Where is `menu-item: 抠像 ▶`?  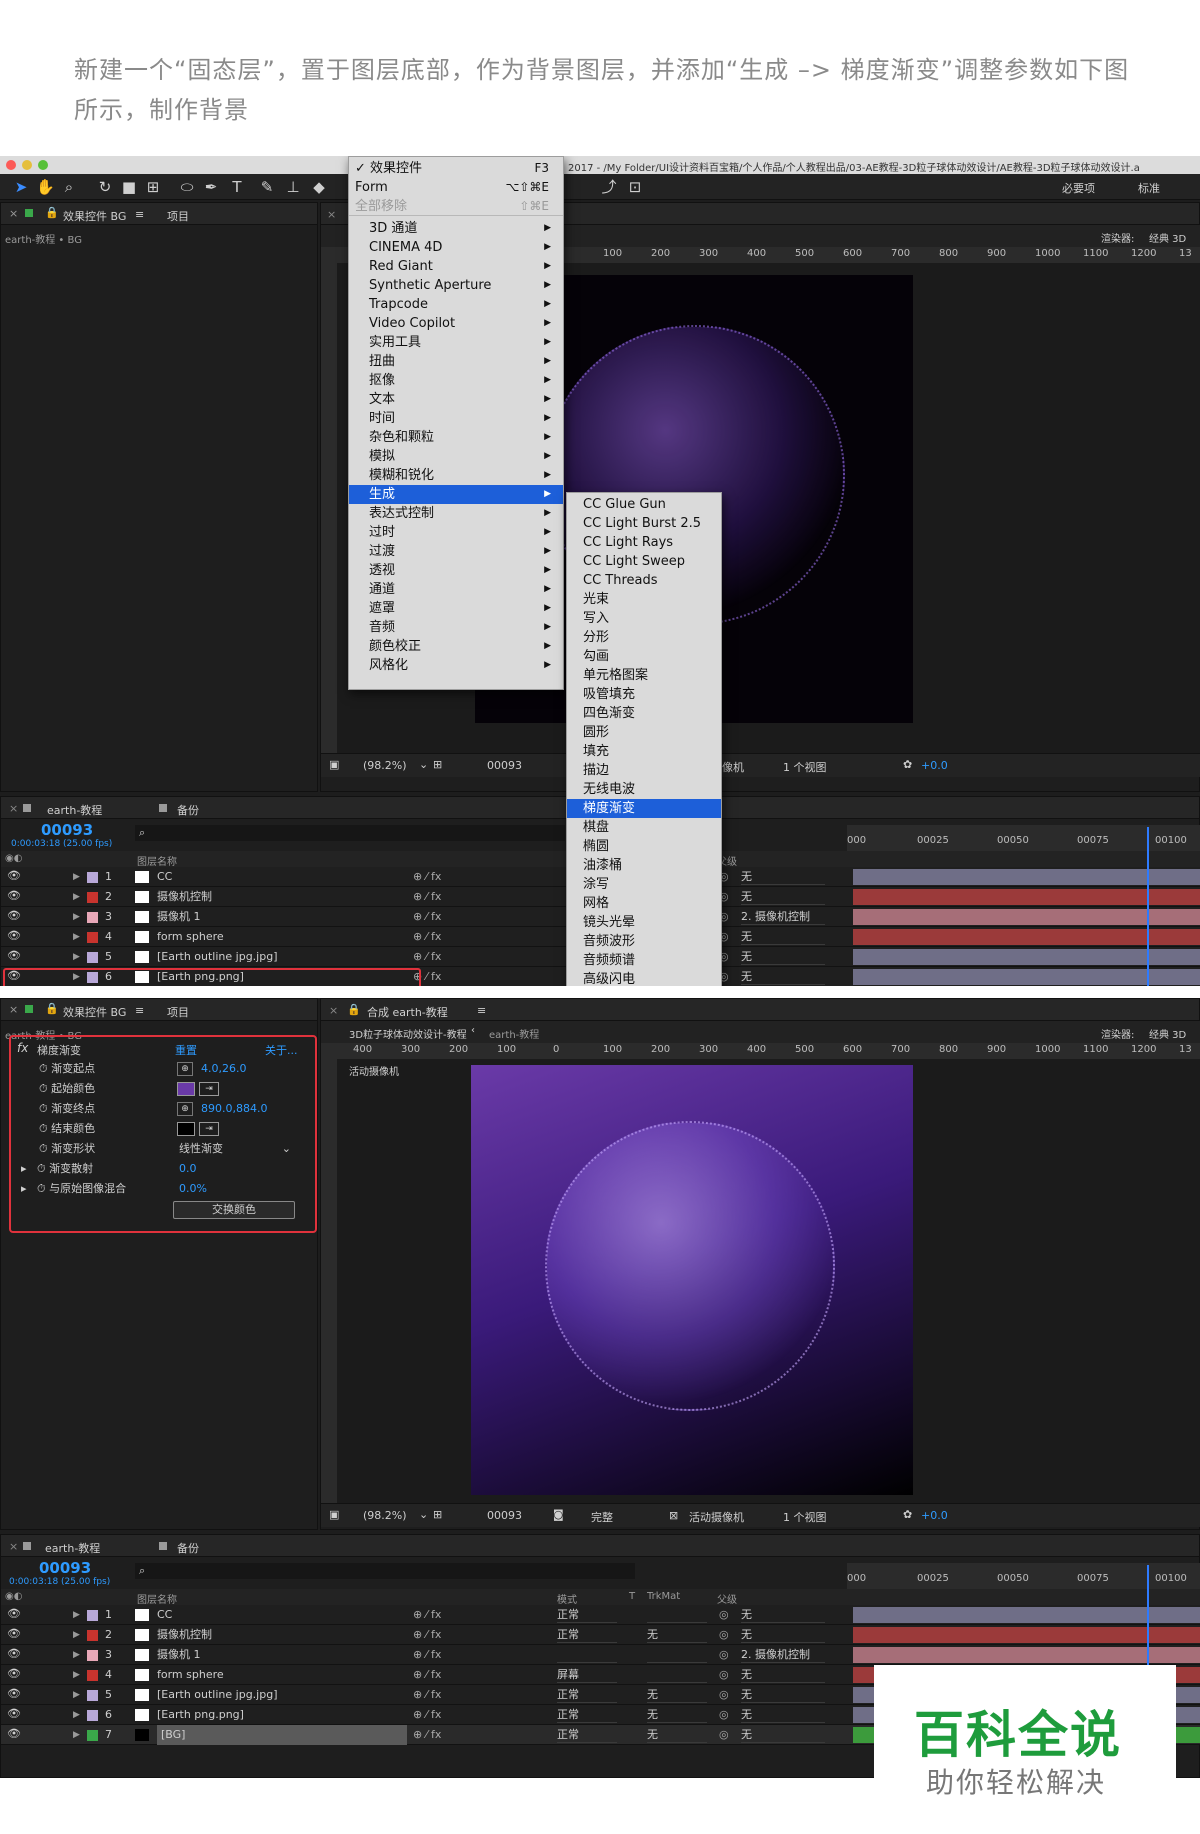 menu-item: 抠像 ▶ is located at coordinates (456, 380).